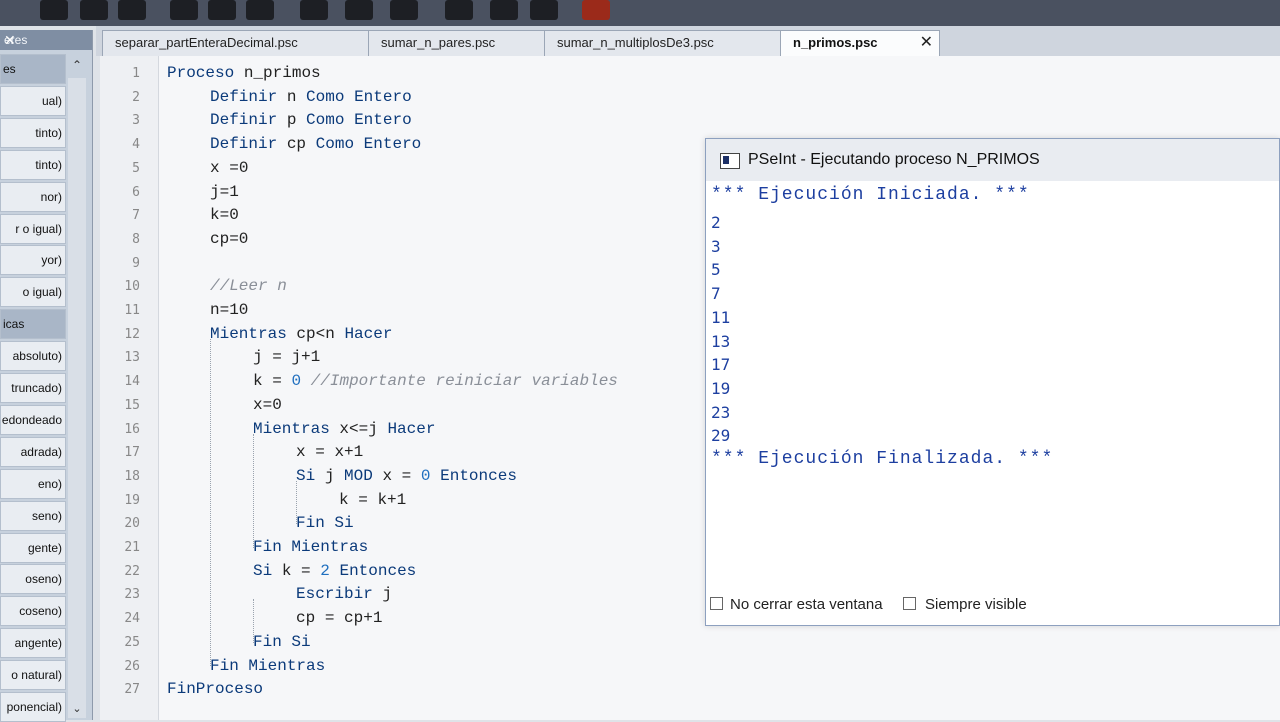 The width and height of the screenshot is (1280, 722). Describe the element at coordinates (596, 10) in the screenshot. I see `run-icon` at that location.